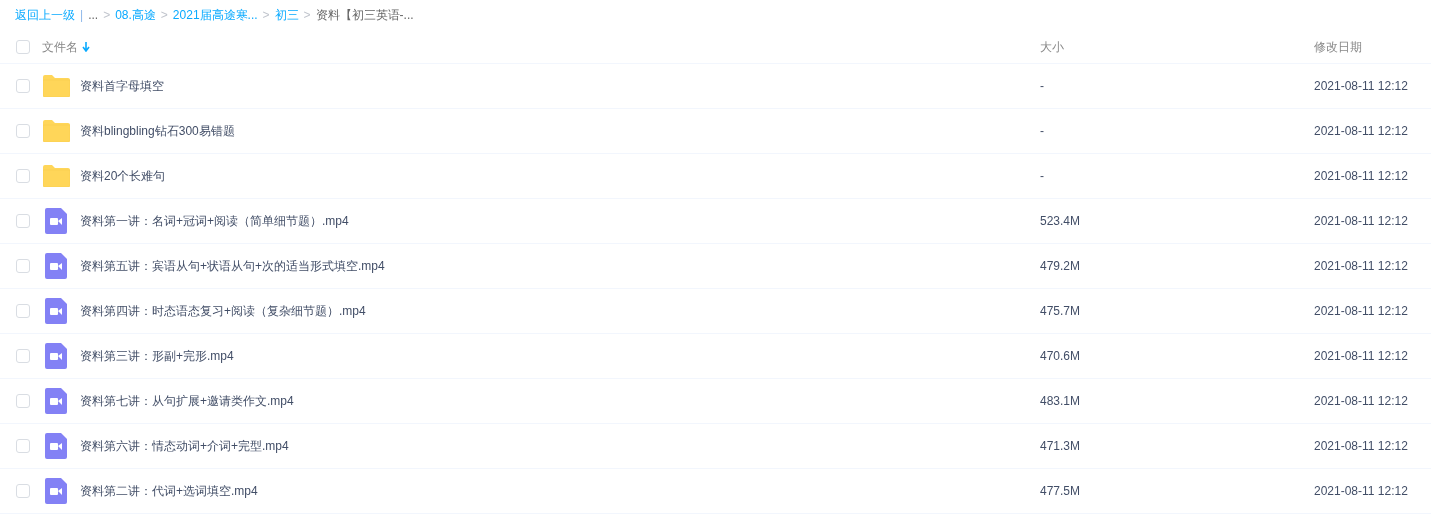 The width and height of the screenshot is (1431, 518). What do you see at coordinates (223, 311) in the screenshot?
I see `file-name: 资料第四讲：时态语态复习+阅读（复杂细节题）.mp4` at bounding box center [223, 311].